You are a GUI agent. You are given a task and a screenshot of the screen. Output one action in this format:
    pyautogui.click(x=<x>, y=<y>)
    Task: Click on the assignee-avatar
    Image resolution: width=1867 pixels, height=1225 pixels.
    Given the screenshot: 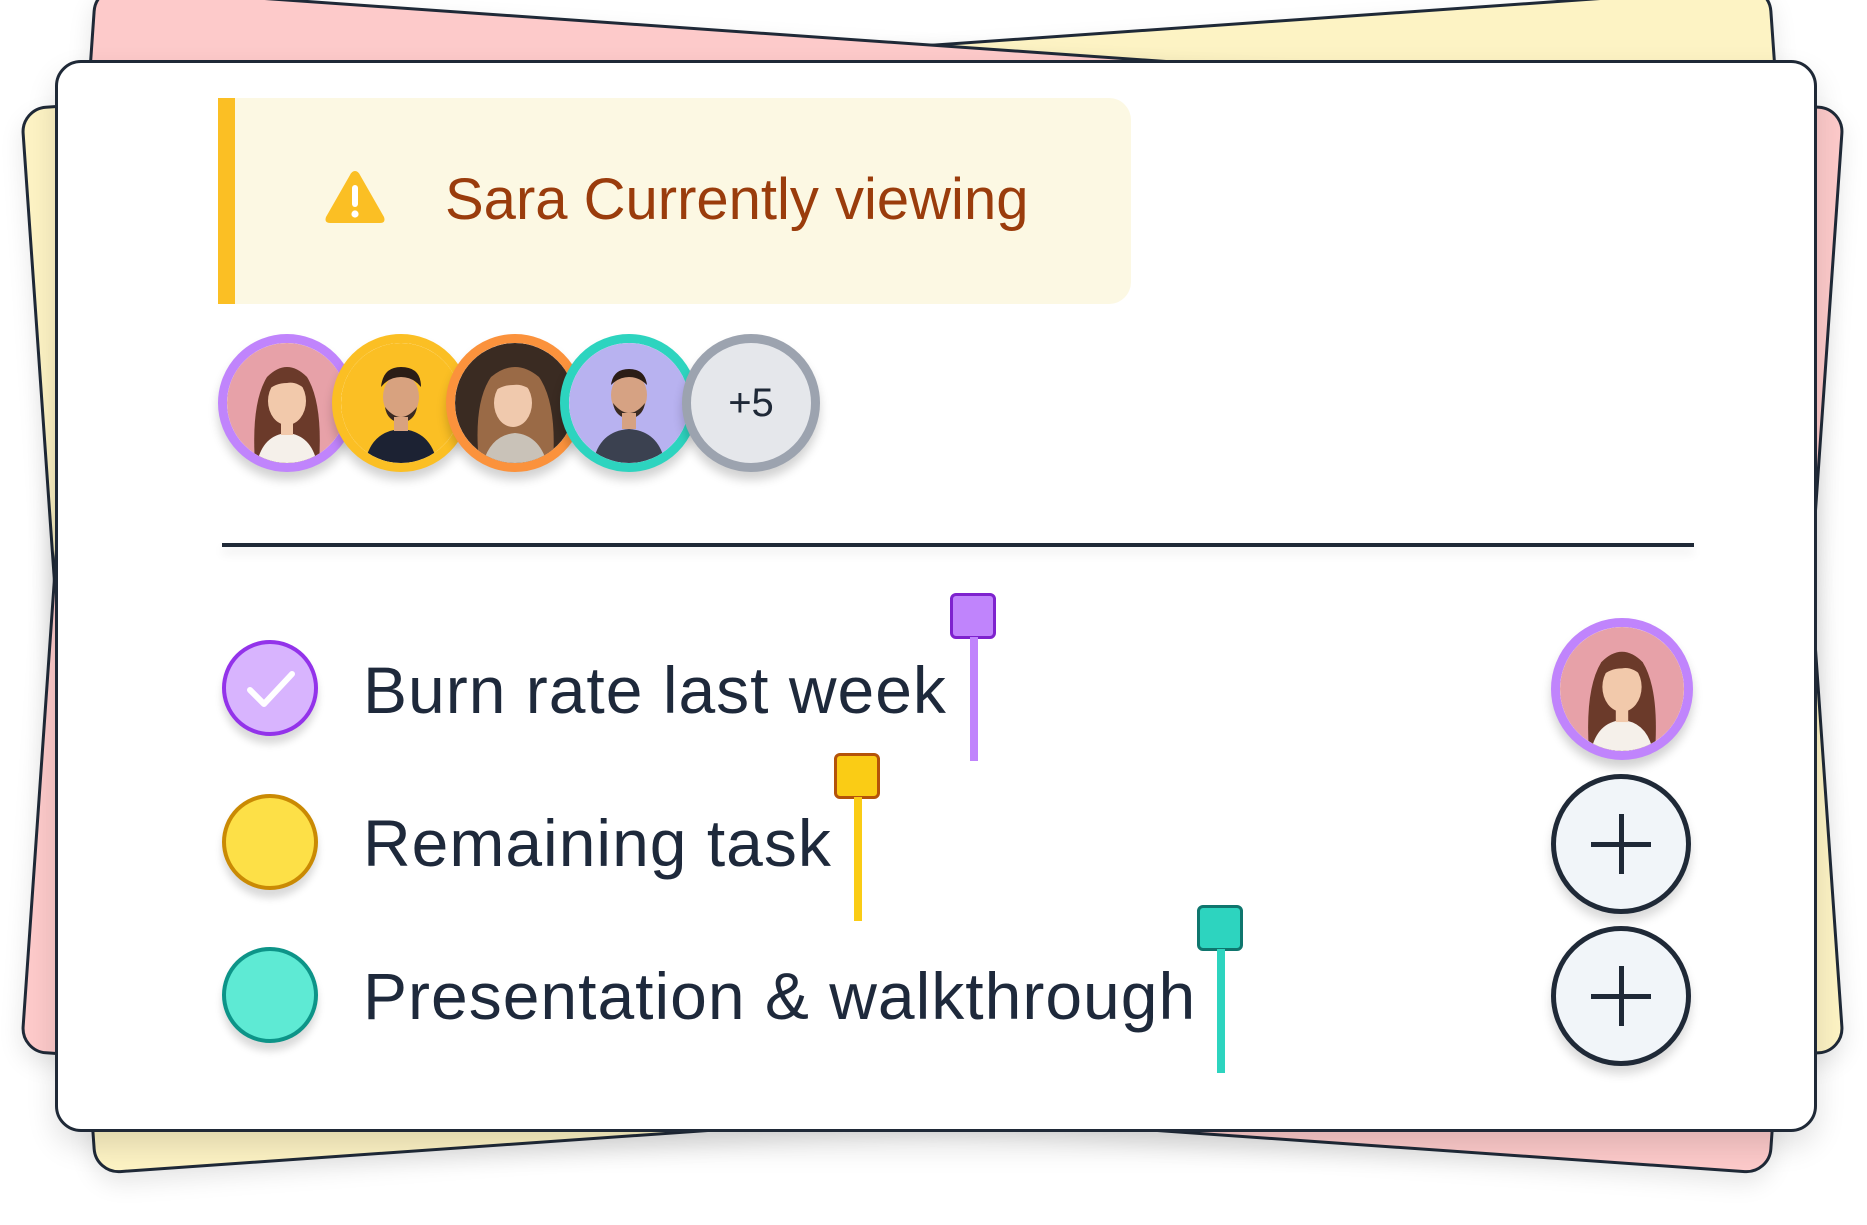 What is the action you would take?
    pyautogui.click(x=1622, y=689)
    